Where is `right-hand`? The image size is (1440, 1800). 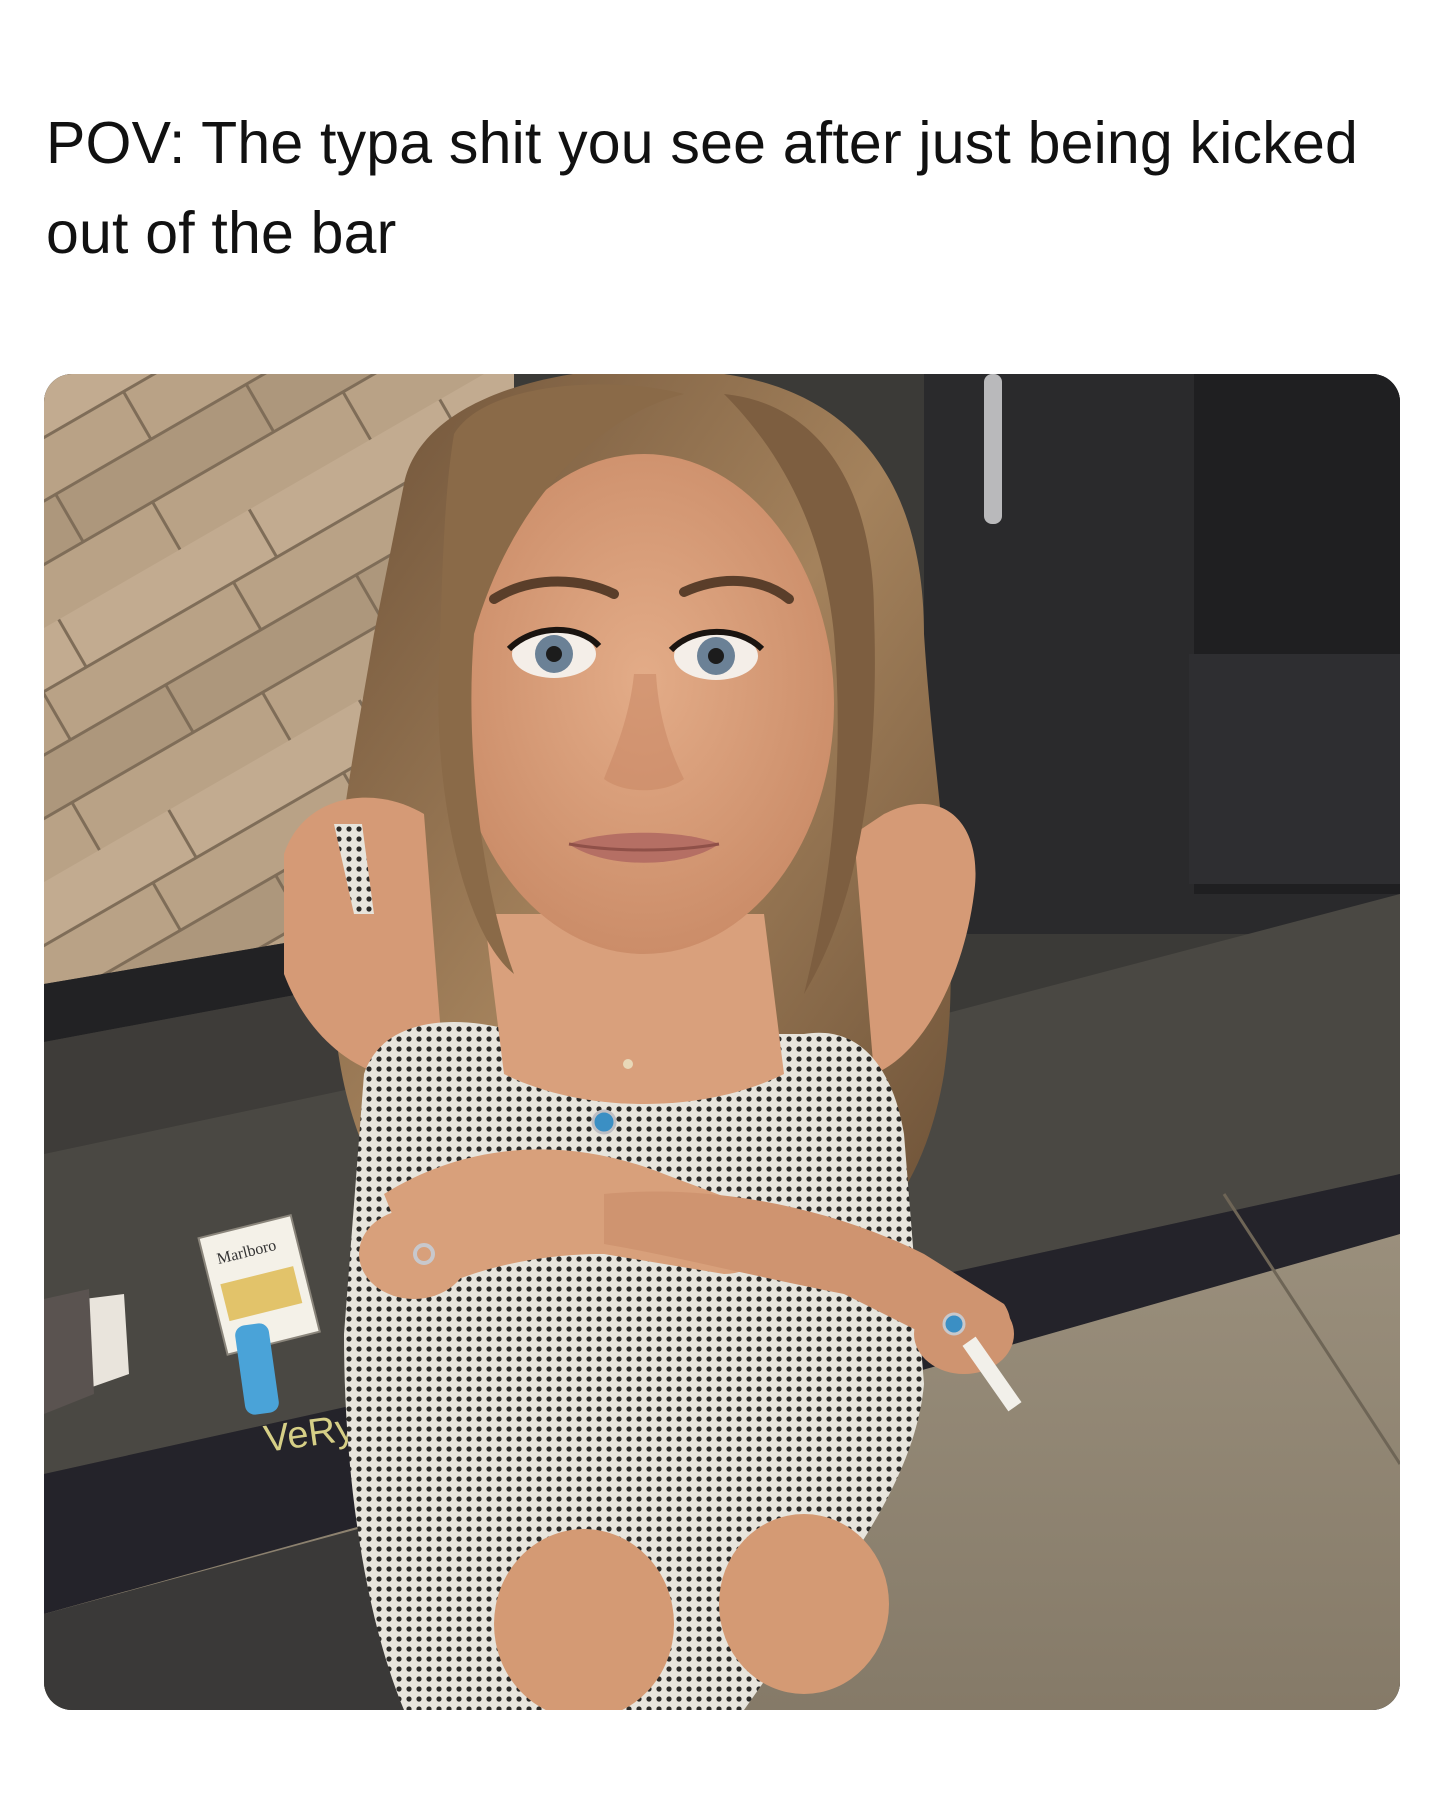 right-hand is located at coordinates (964, 1334).